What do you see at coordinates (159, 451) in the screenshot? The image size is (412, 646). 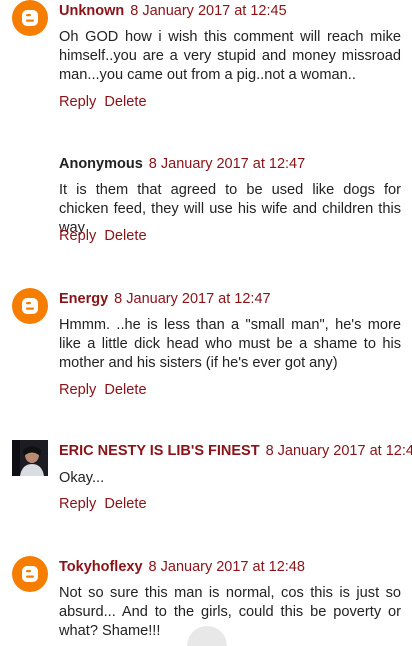 I see `author-name: ERIC NESTY IS LIB'S FINEST` at bounding box center [159, 451].